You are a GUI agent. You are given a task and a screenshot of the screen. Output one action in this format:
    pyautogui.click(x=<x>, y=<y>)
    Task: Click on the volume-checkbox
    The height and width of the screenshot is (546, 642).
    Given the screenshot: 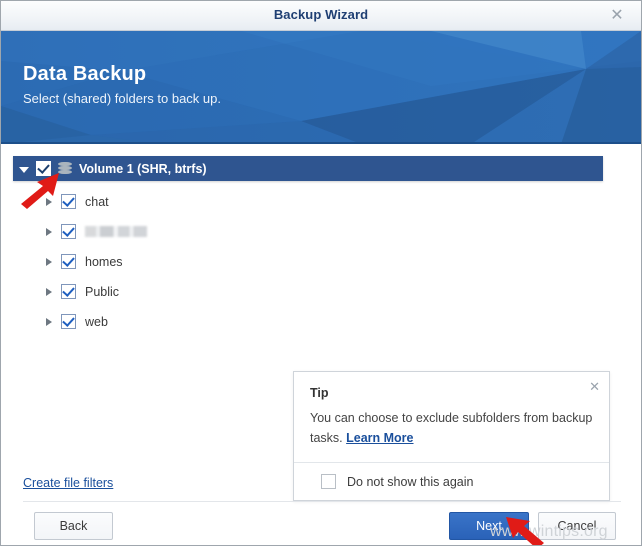 What is the action you would take?
    pyautogui.click(x=43, y=168)
    